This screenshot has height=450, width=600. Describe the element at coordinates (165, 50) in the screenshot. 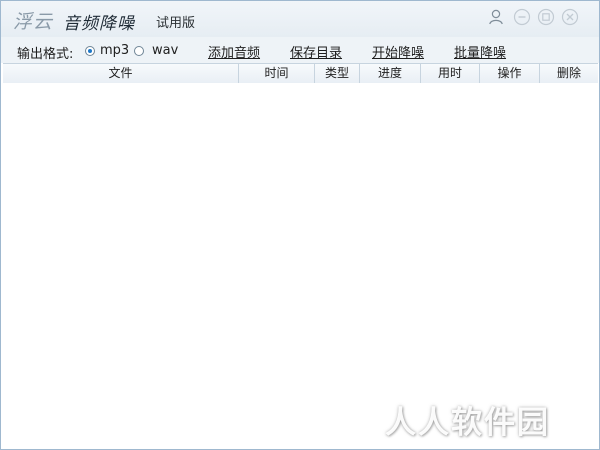

I see `radio-label-wav: wav` at that location.